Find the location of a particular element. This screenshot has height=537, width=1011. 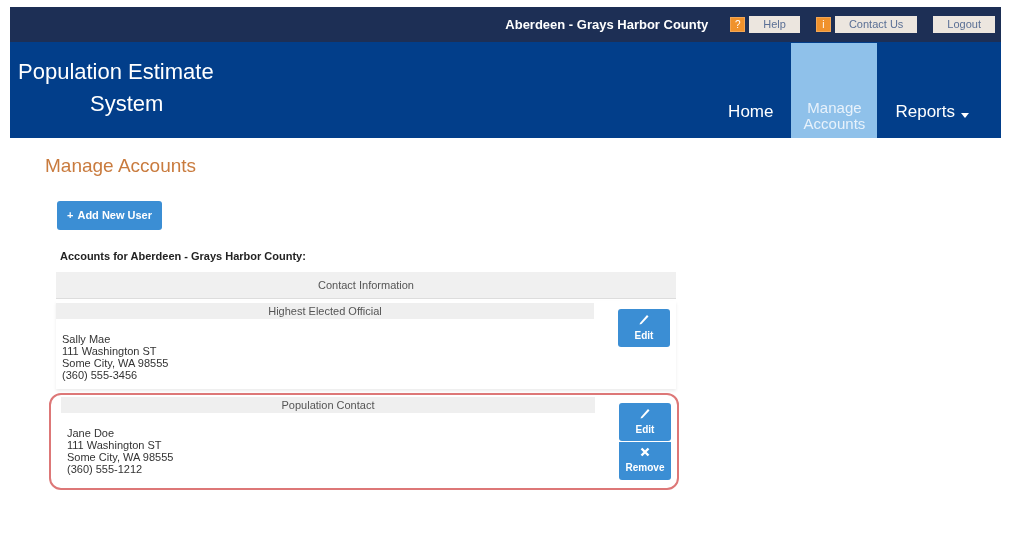

close-icon is located at coordinates (645, 452).